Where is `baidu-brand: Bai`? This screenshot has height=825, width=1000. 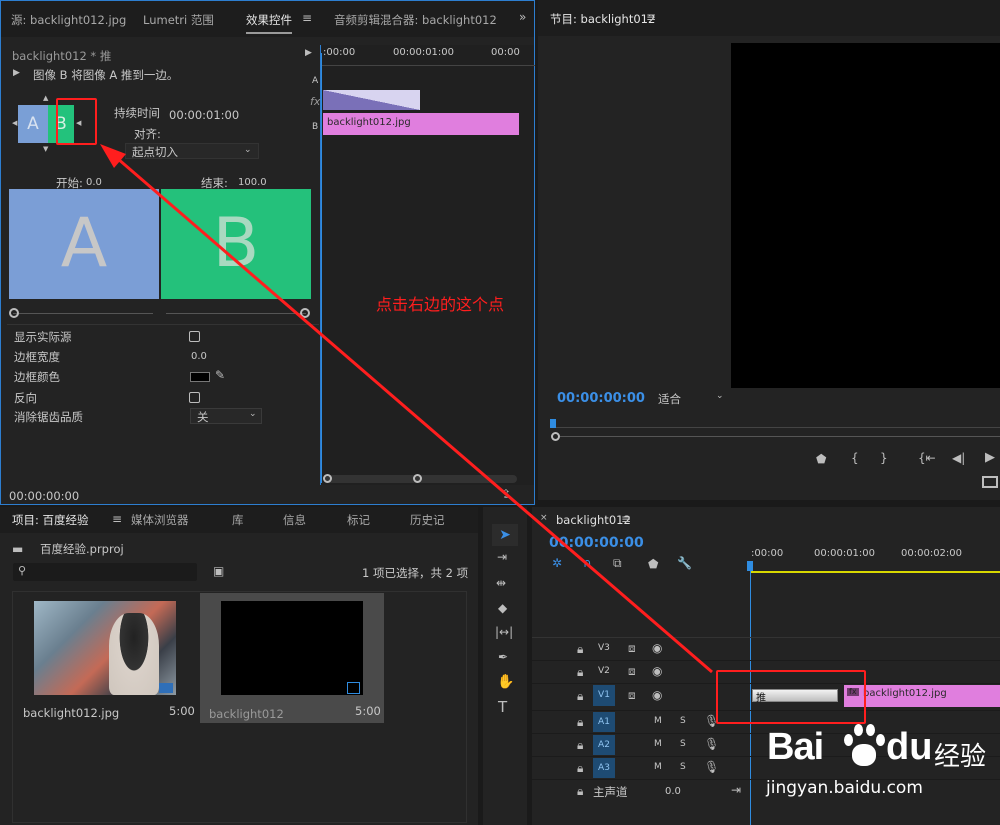
baidu-brand: Bai is located at coordinates (795, 747).